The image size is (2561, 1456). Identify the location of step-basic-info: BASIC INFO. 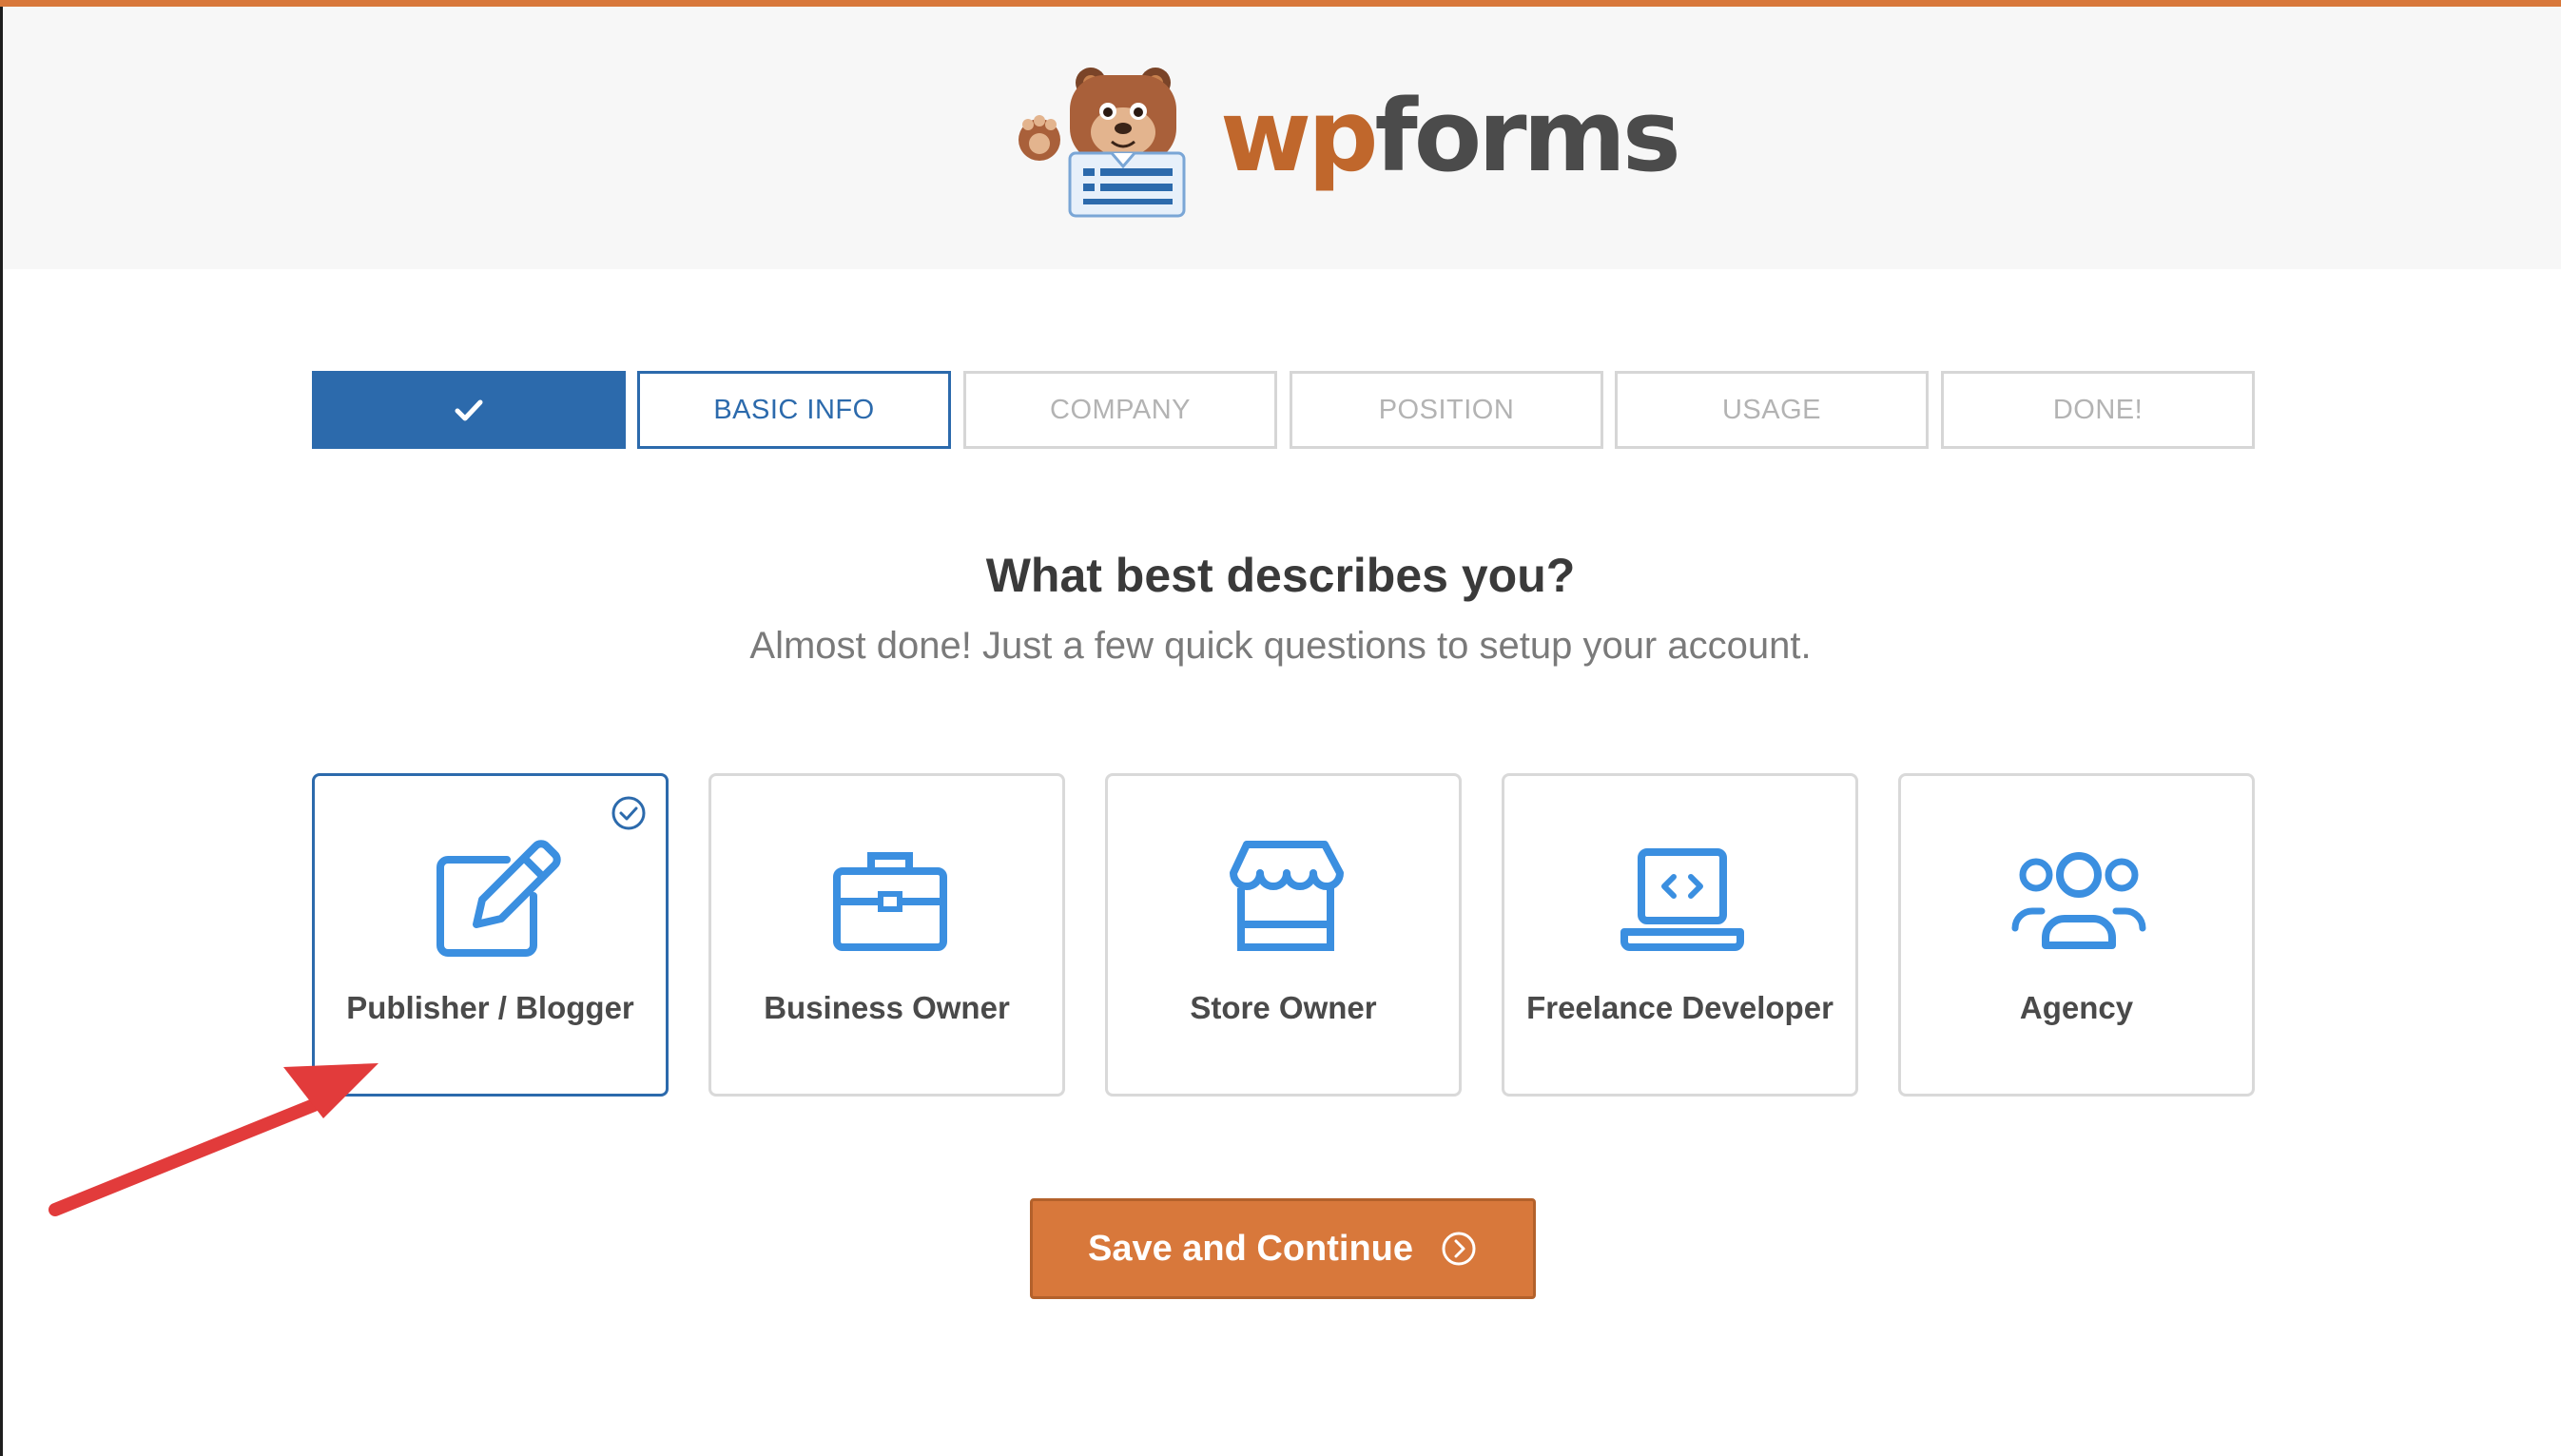
(794, 410).